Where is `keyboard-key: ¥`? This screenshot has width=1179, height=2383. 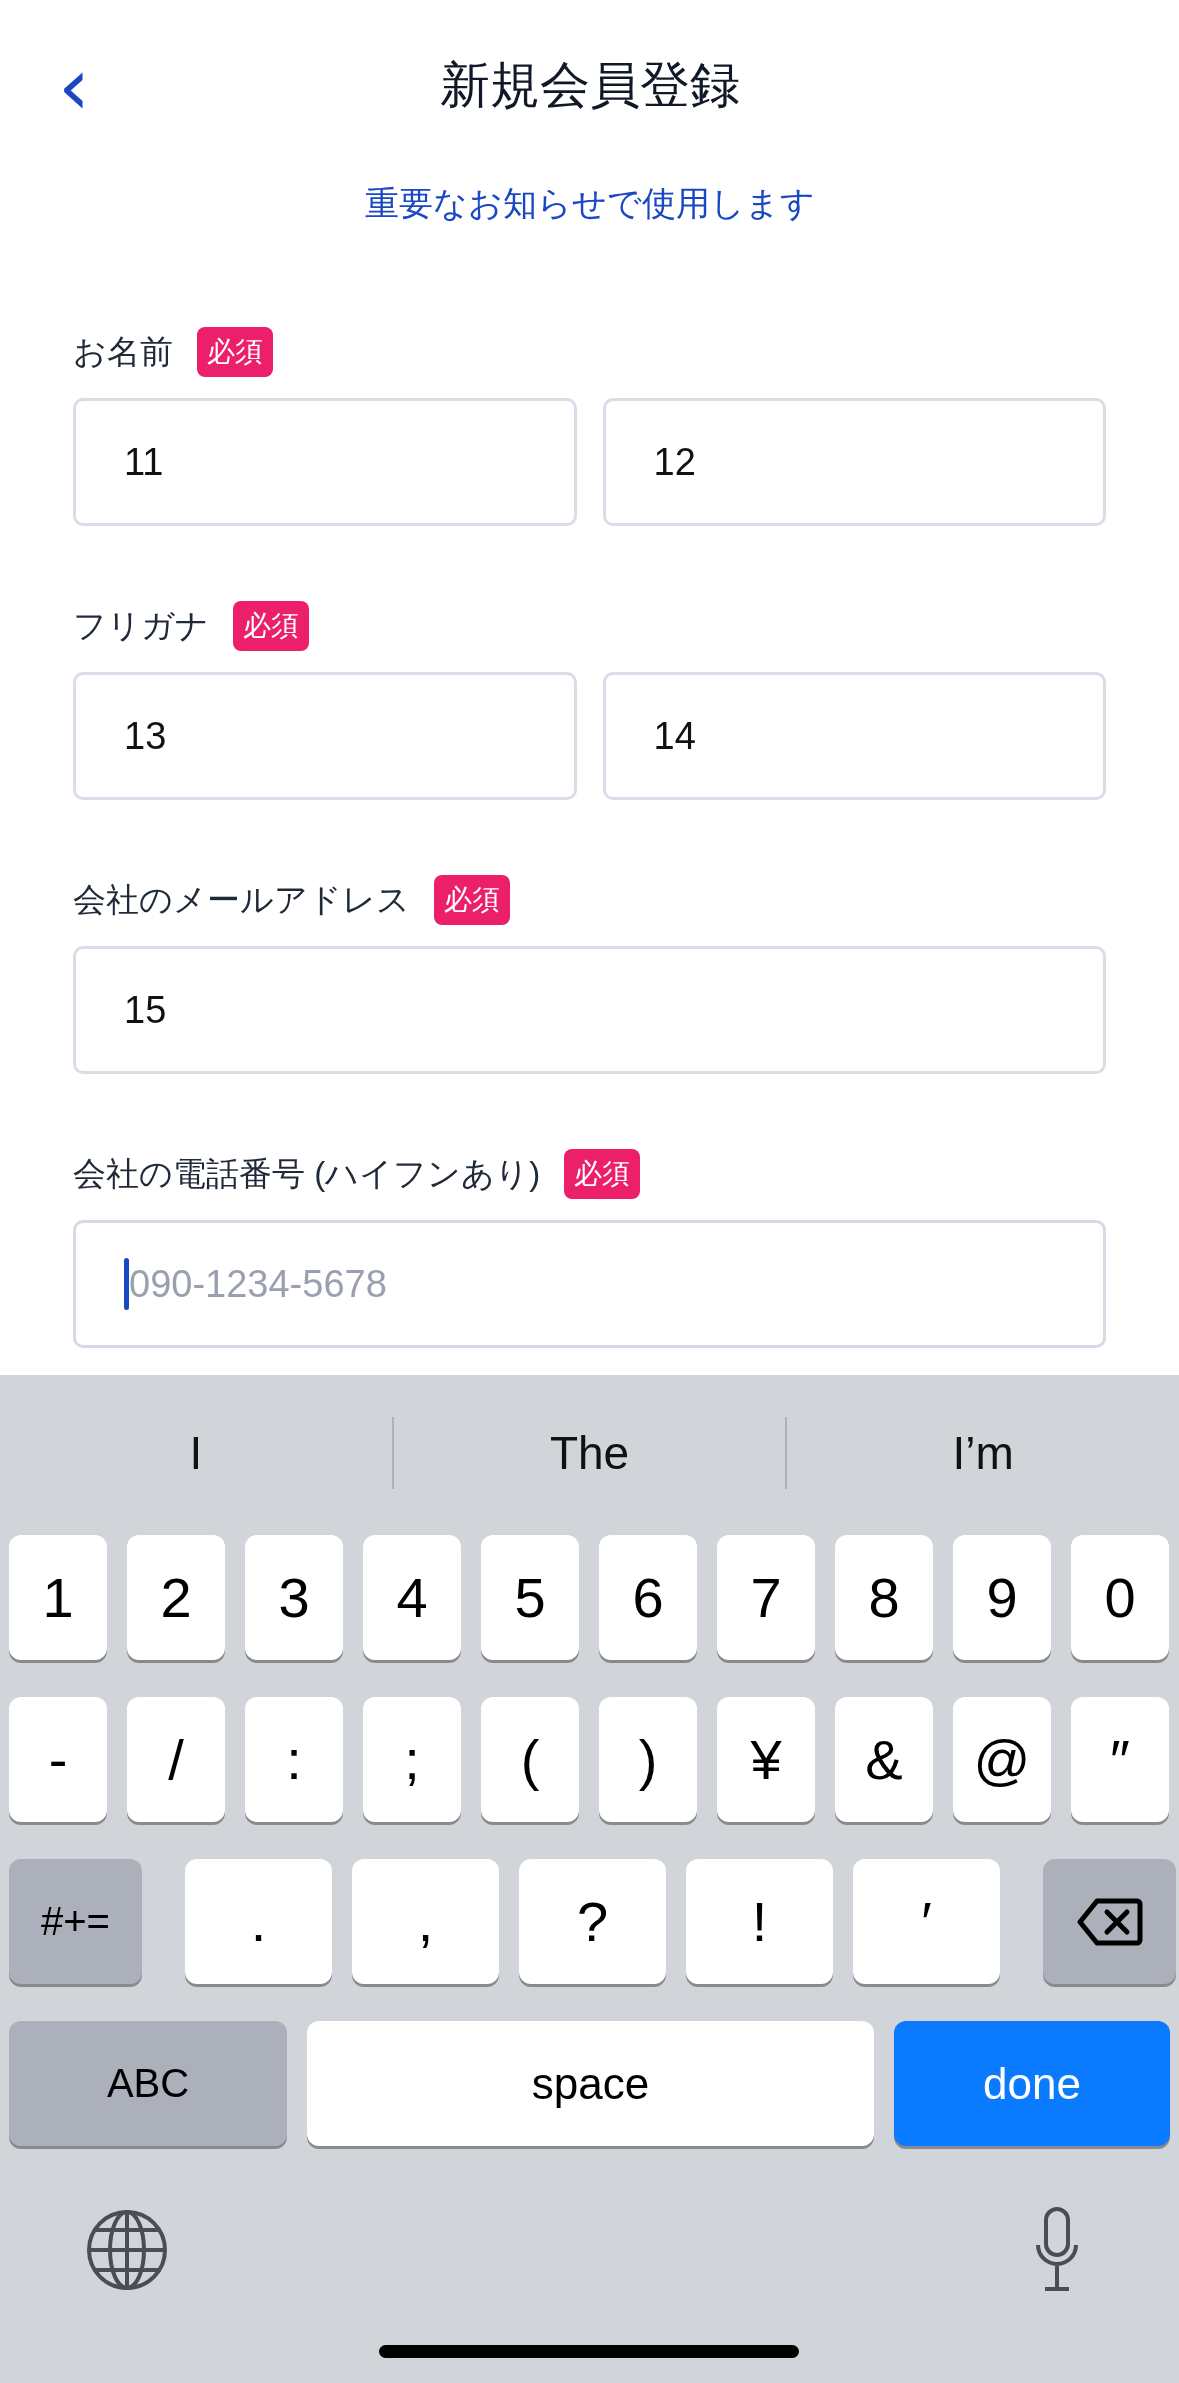
keyboard-key: ¥ is located at coordinates (766, 1759).